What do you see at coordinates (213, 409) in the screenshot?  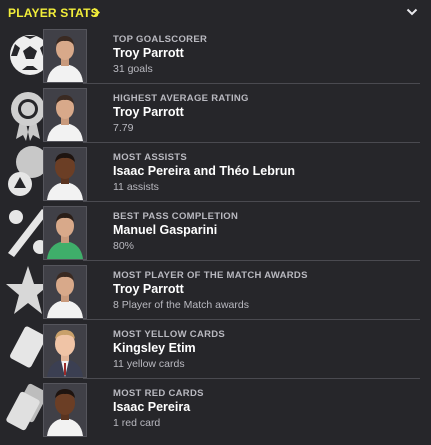 I see `stat-row-red-cards: MOST RED CARDS Isaac Pereira 1 red card` at bounding box center [213, 409].